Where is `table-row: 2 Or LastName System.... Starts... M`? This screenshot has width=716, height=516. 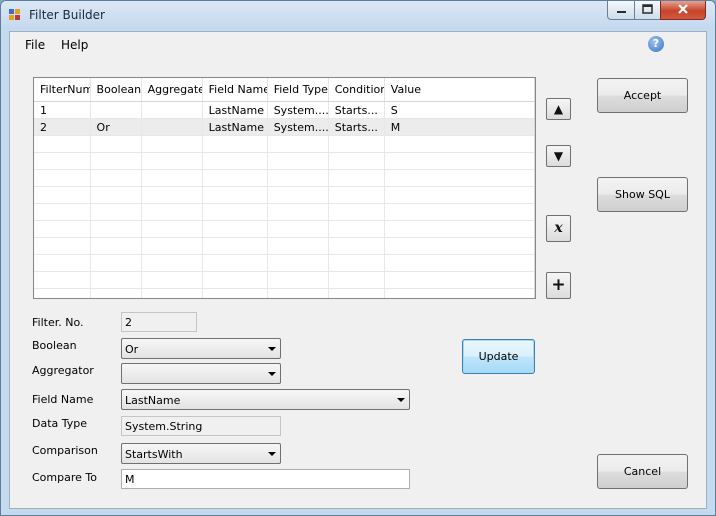
table-row: 2 Or LastName System.... Starts... M is located at coordinates (284, 127).